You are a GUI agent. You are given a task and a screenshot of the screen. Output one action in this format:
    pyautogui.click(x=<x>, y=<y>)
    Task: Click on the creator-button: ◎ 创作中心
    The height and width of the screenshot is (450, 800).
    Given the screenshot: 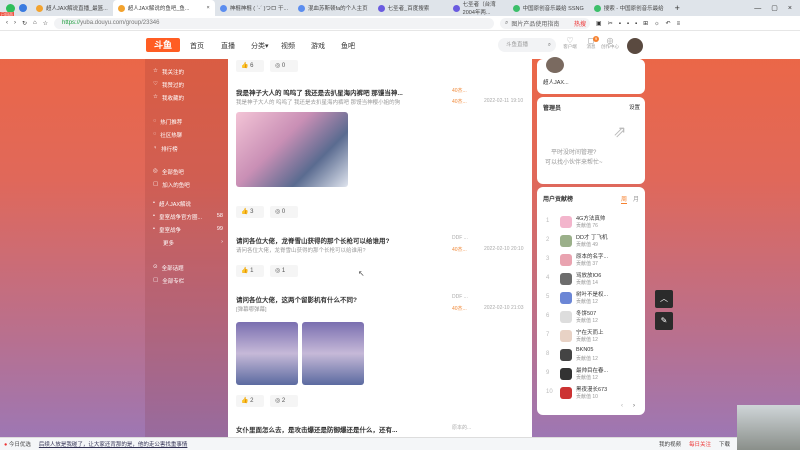 What is the action you would take?
    pyautogui.click(x=610, y=43)
    